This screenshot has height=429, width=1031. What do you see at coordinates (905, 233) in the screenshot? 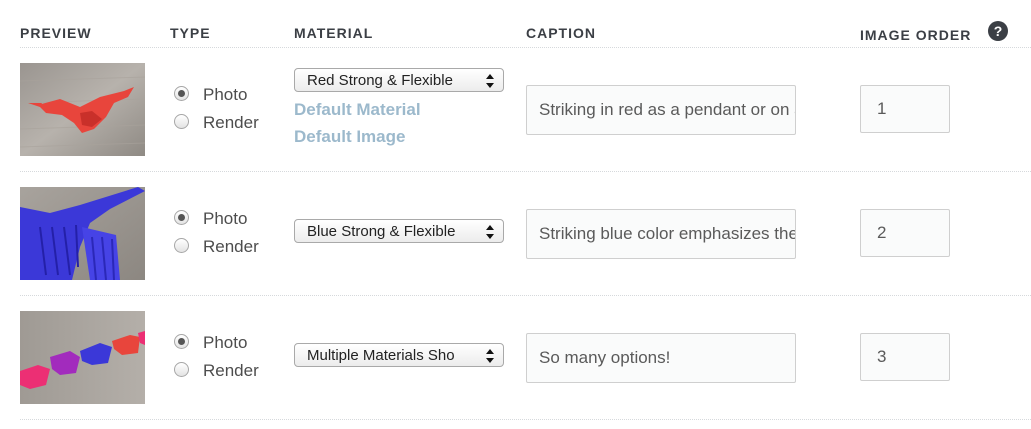
I see `image-order-input: 2` at bounding box center [905, 233].